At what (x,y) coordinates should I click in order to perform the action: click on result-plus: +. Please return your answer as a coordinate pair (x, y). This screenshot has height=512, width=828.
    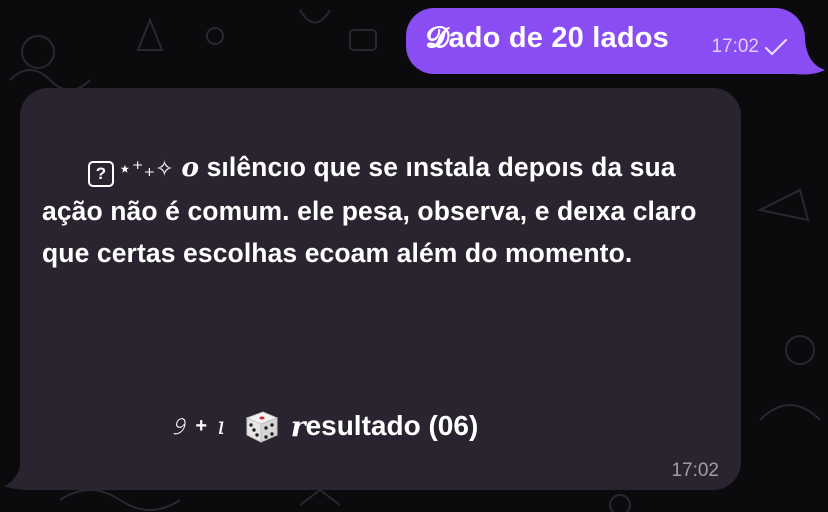
    Looking at the image, I should click on (201, 425).